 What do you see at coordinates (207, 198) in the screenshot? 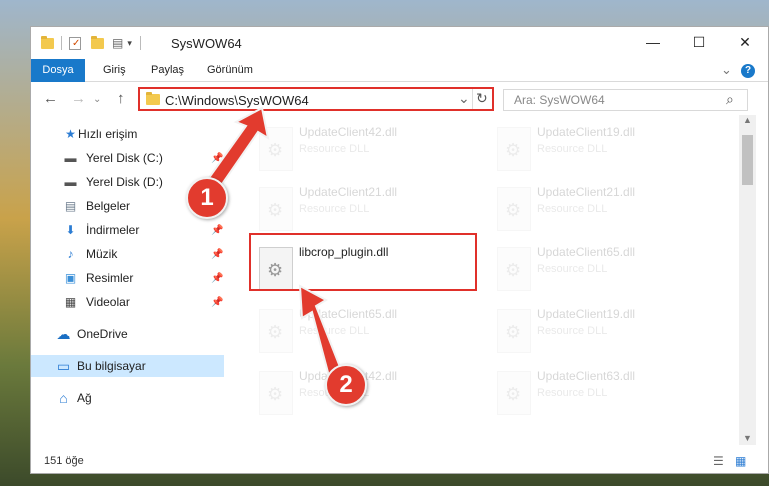
I see `step-1-badge: 1` at bounding box center [207, 198].